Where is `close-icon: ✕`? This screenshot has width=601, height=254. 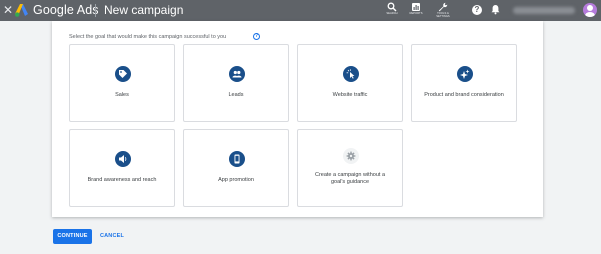
close-icon: ✕ is located at coordinates (8, 10).